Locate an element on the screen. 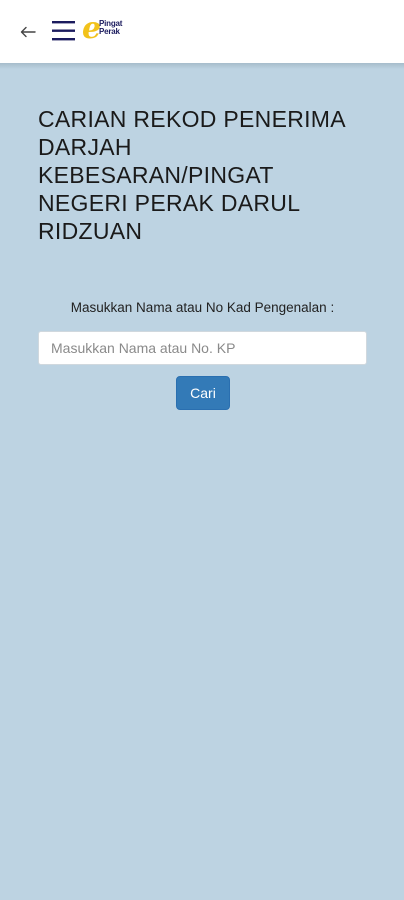 This screenshot has height=900, width=404. arrow-left-icon is located at coordinates (28, 32).